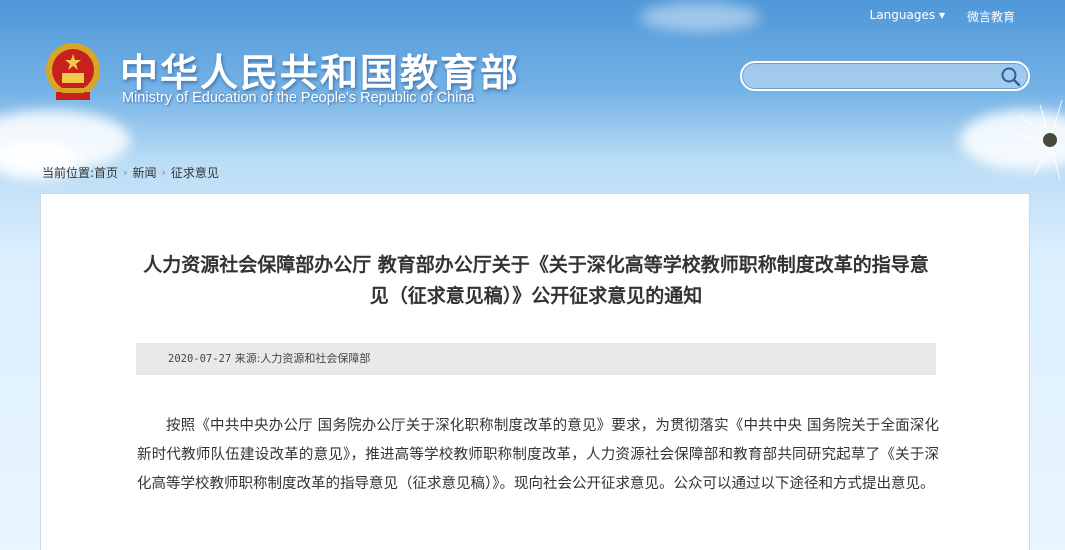 This screenshot has width=1065, height=550. I want to click on source-label: 来源:, so click(247, 358).